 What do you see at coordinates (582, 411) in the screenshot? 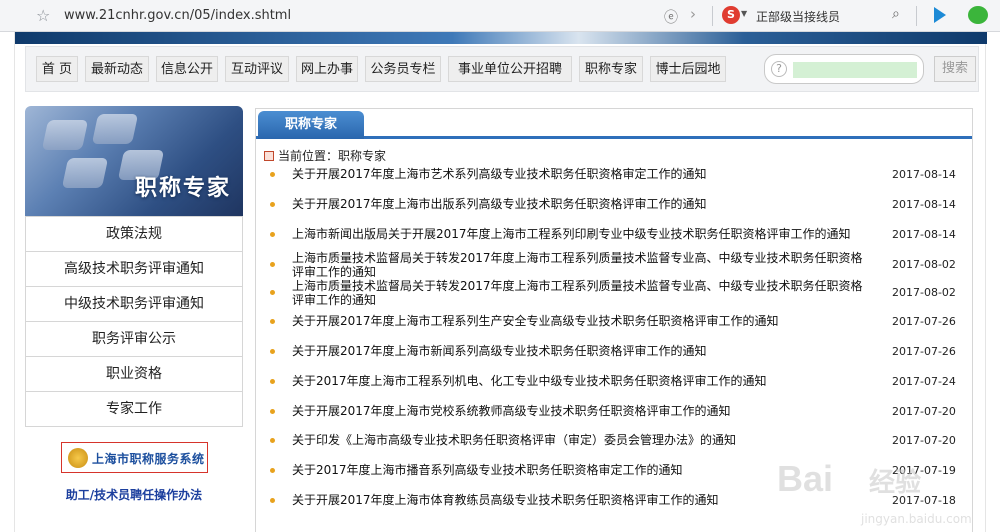
I see `news-title-link: 关于开展2017年度上海市党校系统教师高级专业技术职务任职资格评审工作的通知` at bounding box center [582, 411].